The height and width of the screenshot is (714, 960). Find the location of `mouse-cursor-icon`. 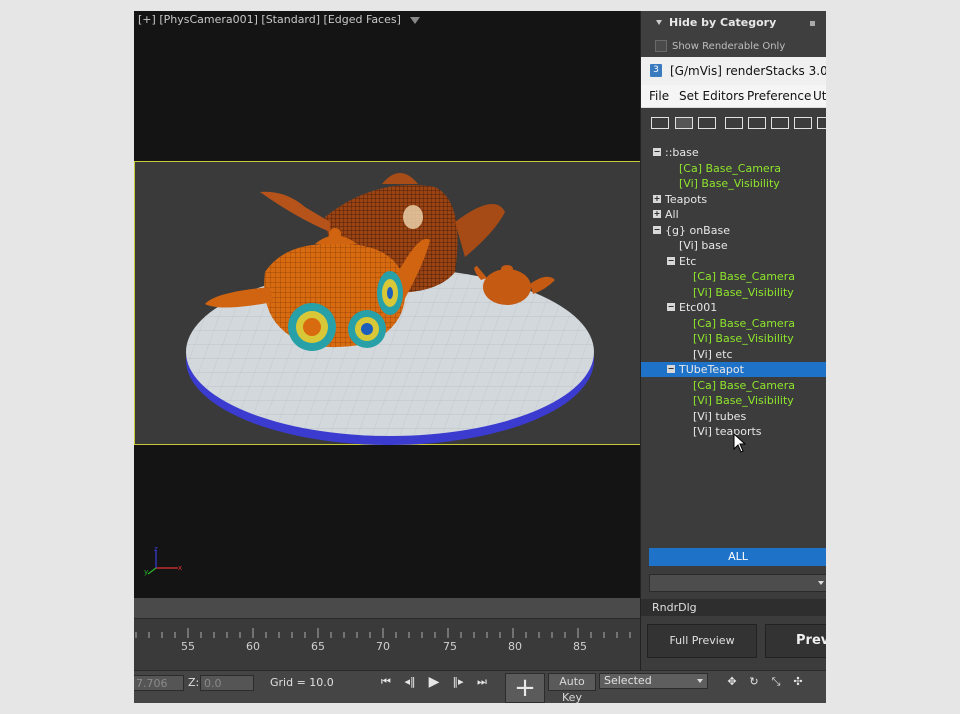

mouse-cursor-icon is located at coordinates (740, 443).